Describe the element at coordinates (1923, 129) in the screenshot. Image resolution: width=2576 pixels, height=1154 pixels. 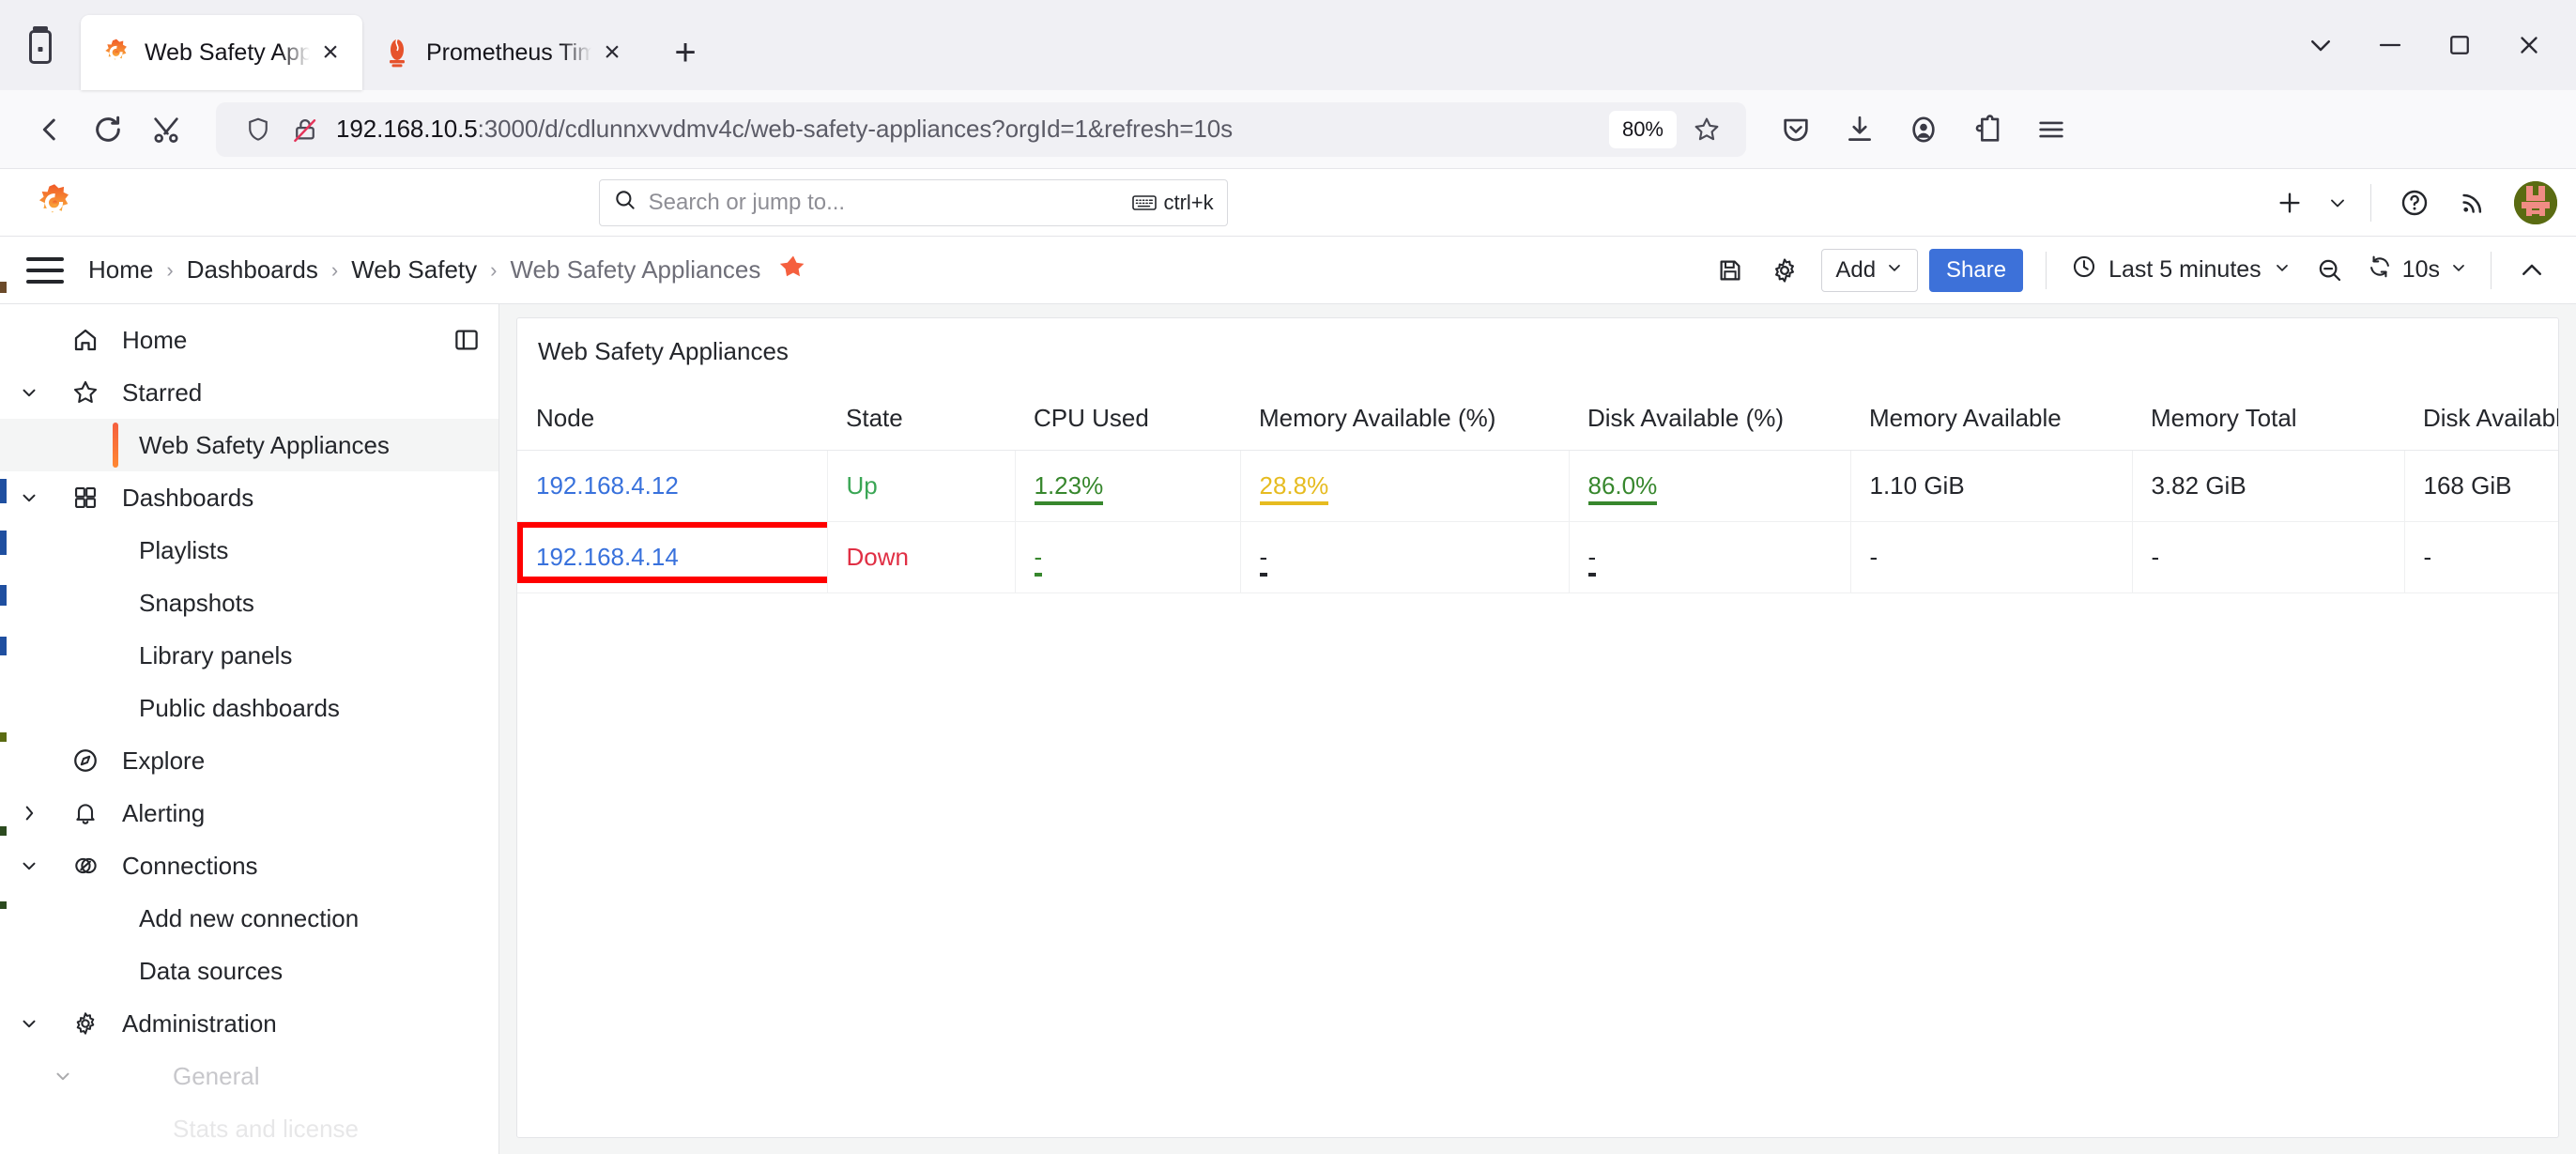
I see `account-icon` at that location.